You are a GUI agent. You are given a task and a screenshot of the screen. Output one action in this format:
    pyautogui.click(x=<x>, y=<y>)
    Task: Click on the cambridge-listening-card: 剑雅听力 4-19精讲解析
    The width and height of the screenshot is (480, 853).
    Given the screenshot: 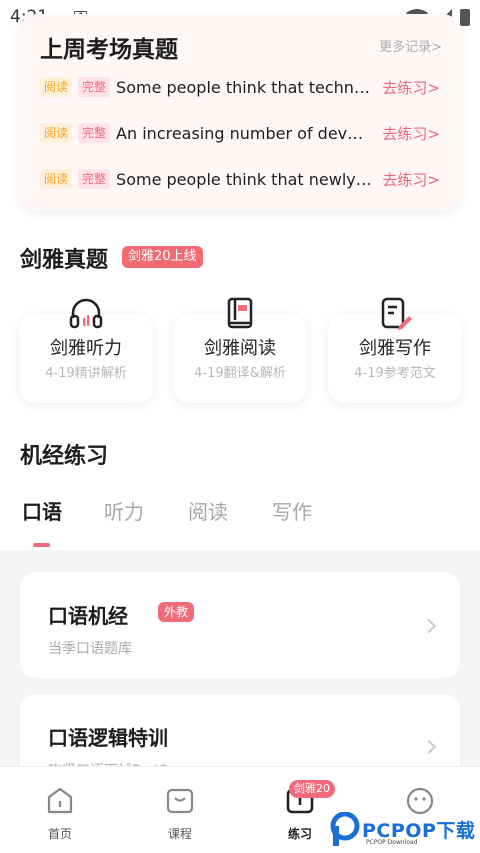 What is the action you would take?
    pyautogui.click(x=86, y=350)
    